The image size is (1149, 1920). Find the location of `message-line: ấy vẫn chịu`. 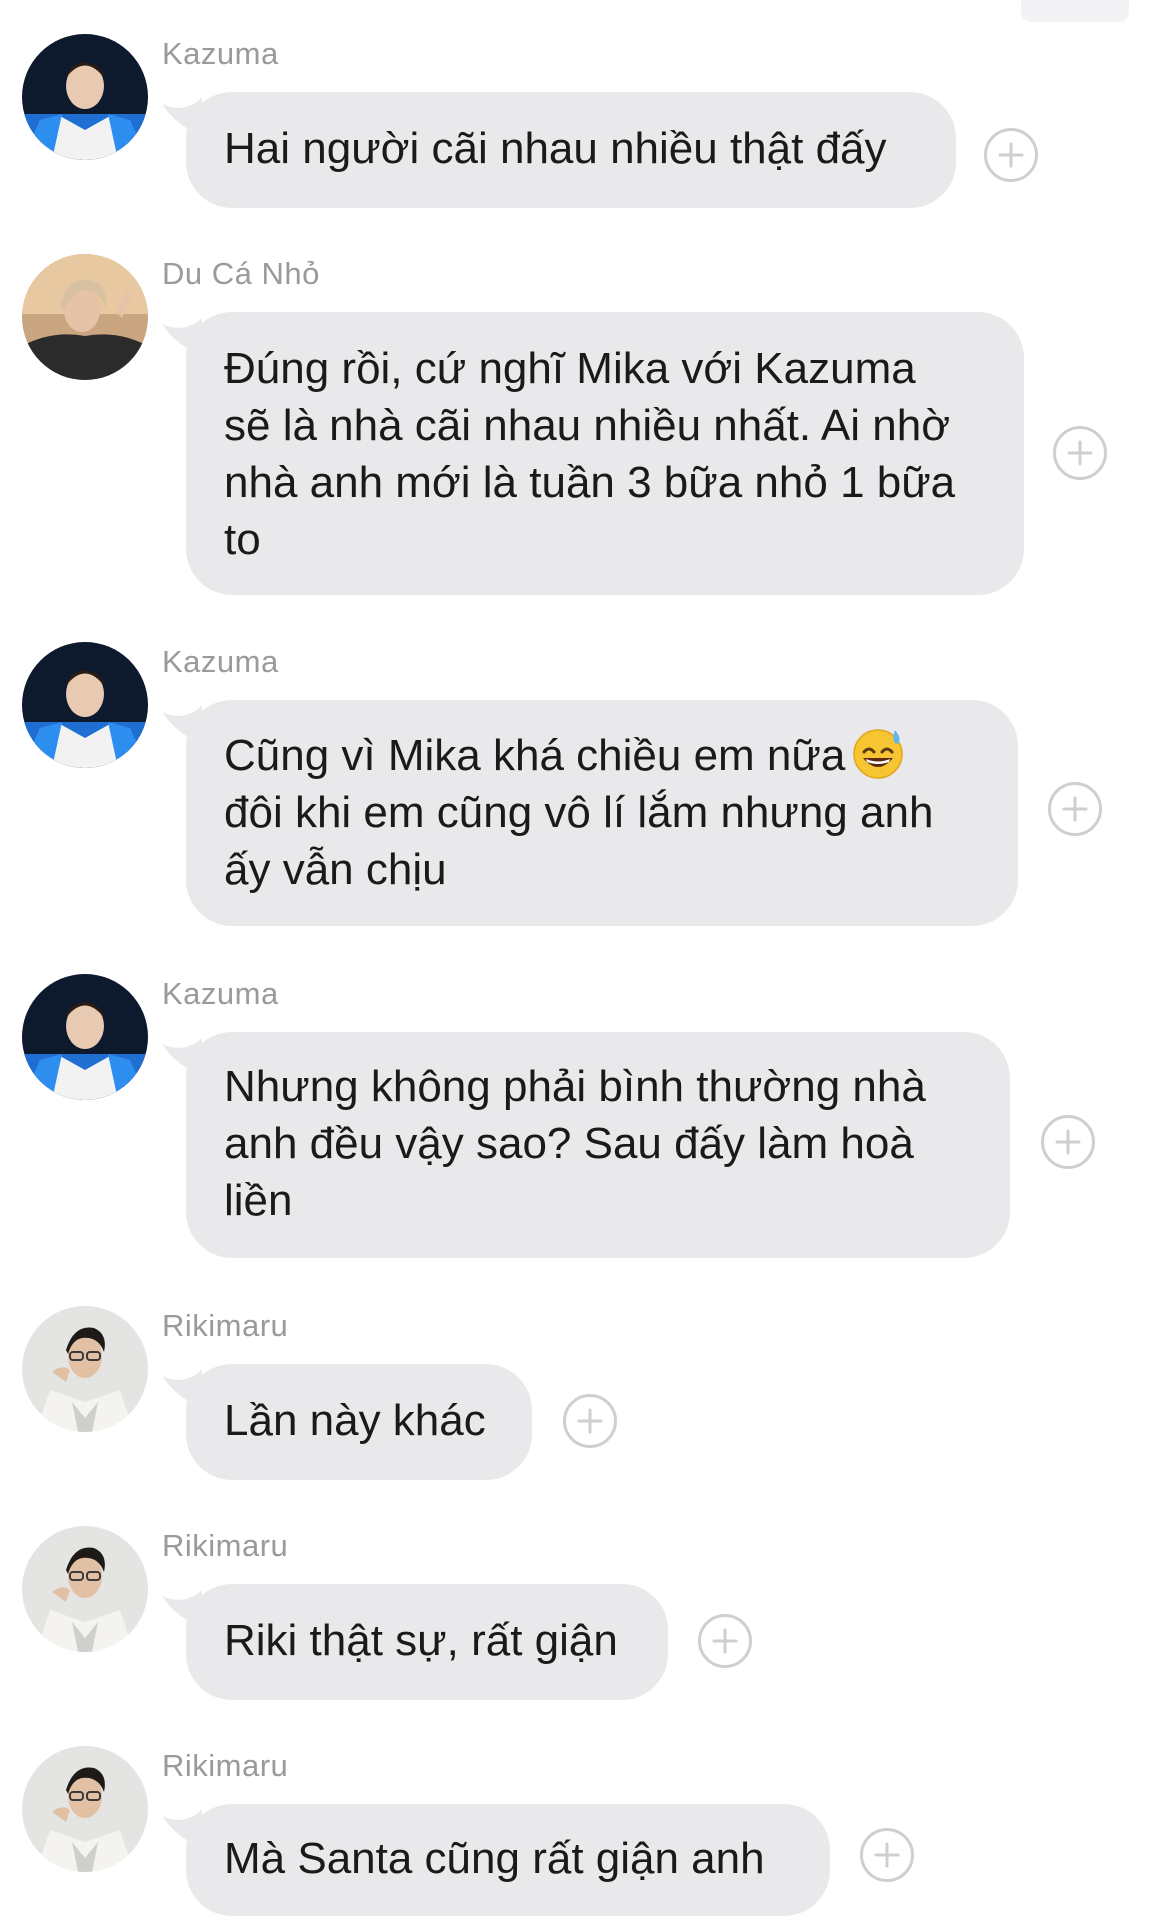

message-line: ấy vẫn chịu is located at coordinates (335, 869).